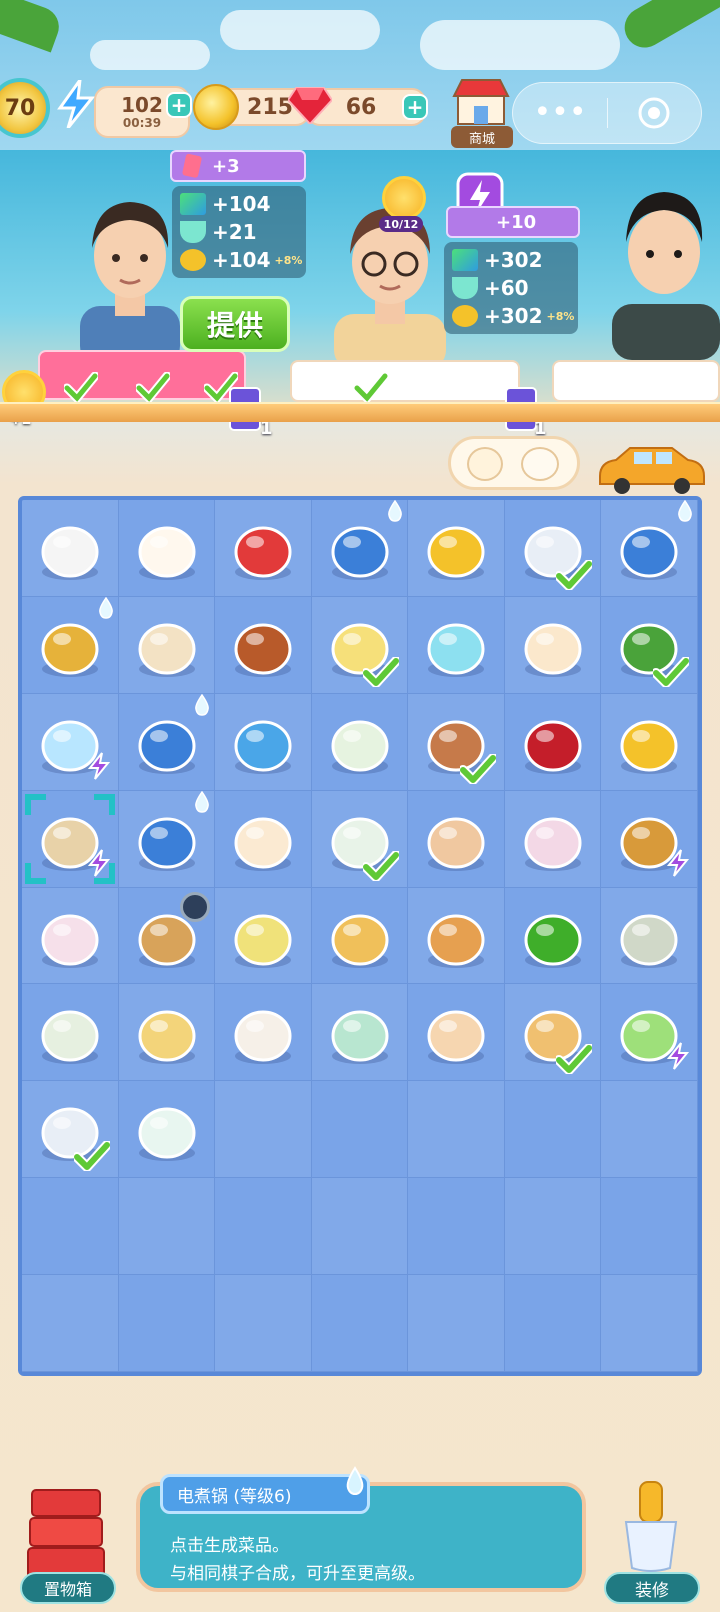 The height and width of the screenshot is (1612, 720). What do you see at coordinates (68, 1588) in the screenshot?
I see `storage-box-label: 置物箱` at bounding box center [68, 1588].